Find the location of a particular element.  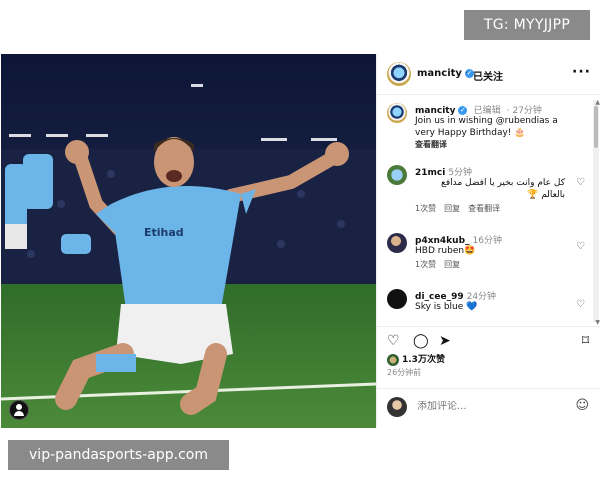

comment-actions: 1次赞 回复 is located at coordinates (441, 264).